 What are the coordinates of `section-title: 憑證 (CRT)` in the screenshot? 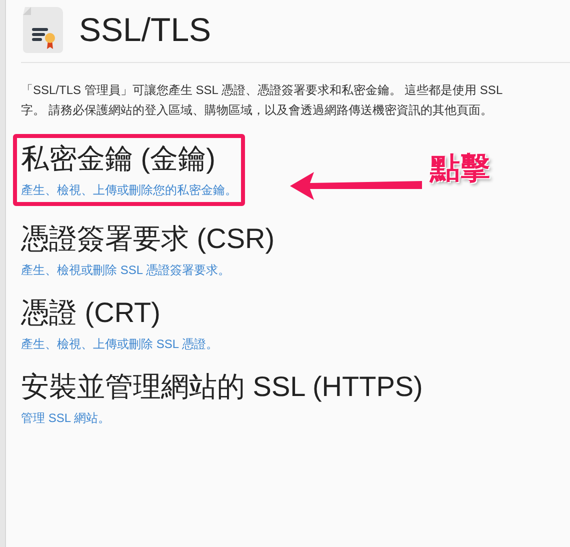 It's located at (90, 313).